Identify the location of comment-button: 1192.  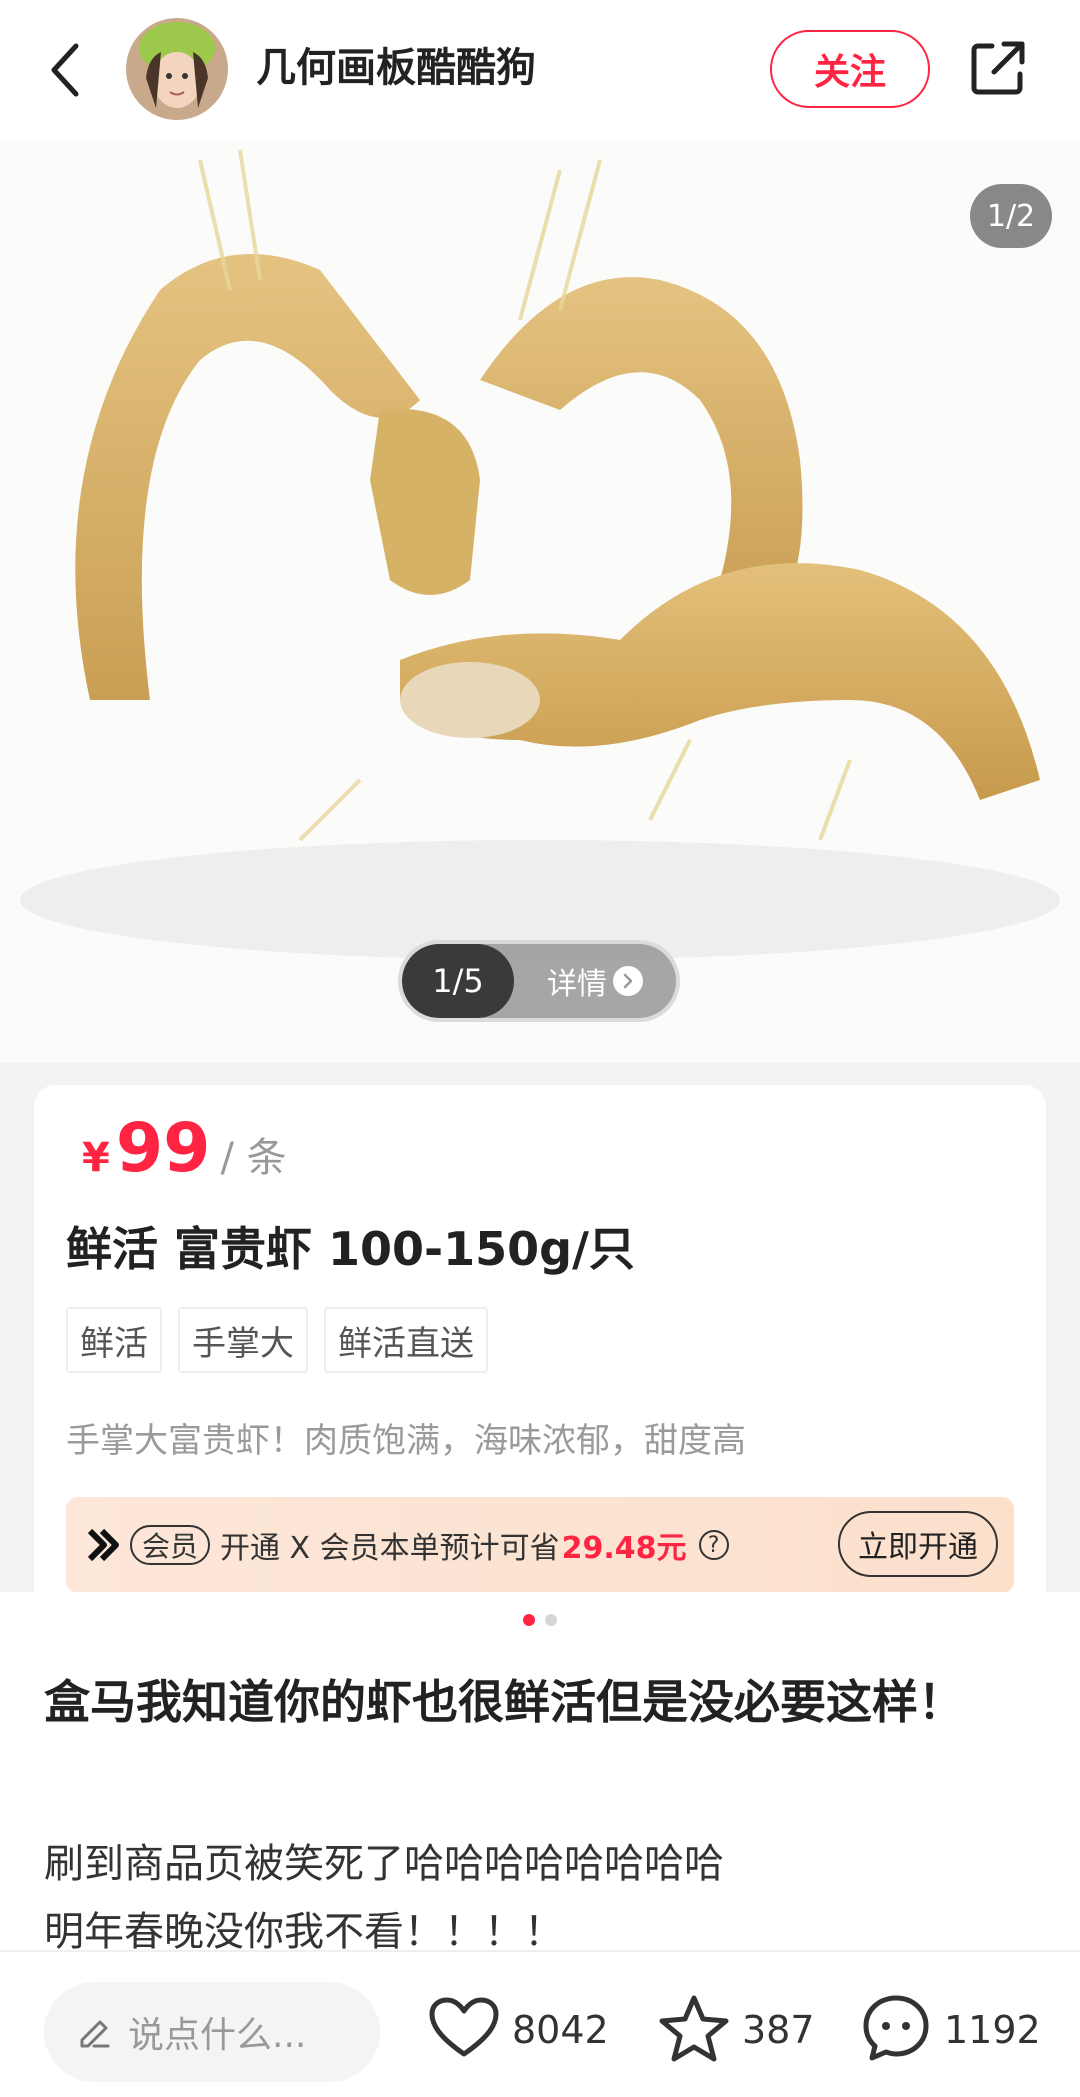
(950, 2030).